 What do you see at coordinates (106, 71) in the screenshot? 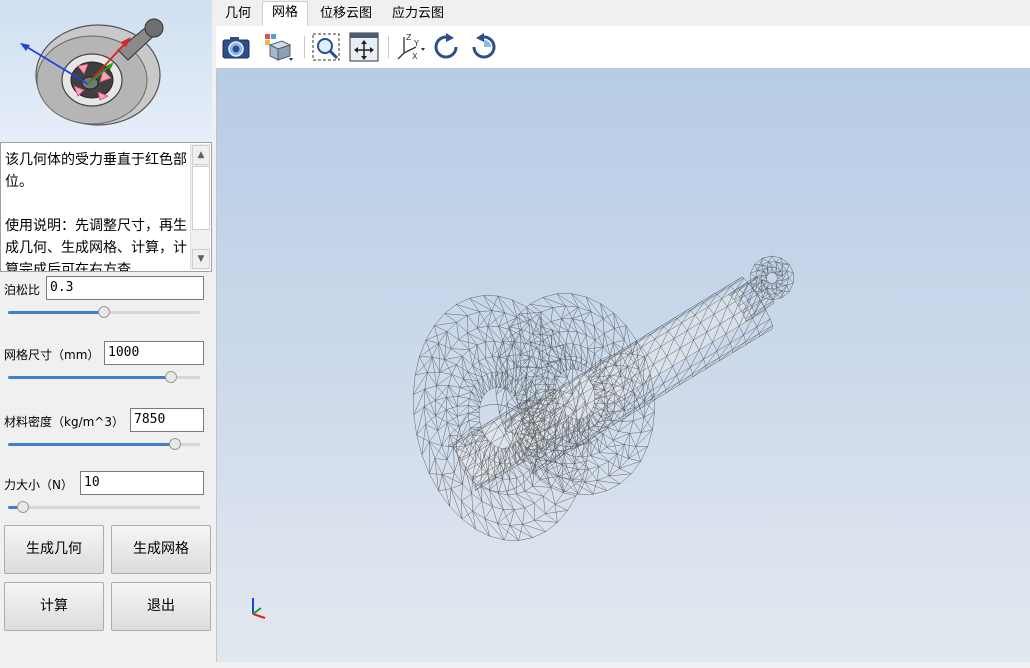
I see `geometry-preview` at bounding box center [106, 71].